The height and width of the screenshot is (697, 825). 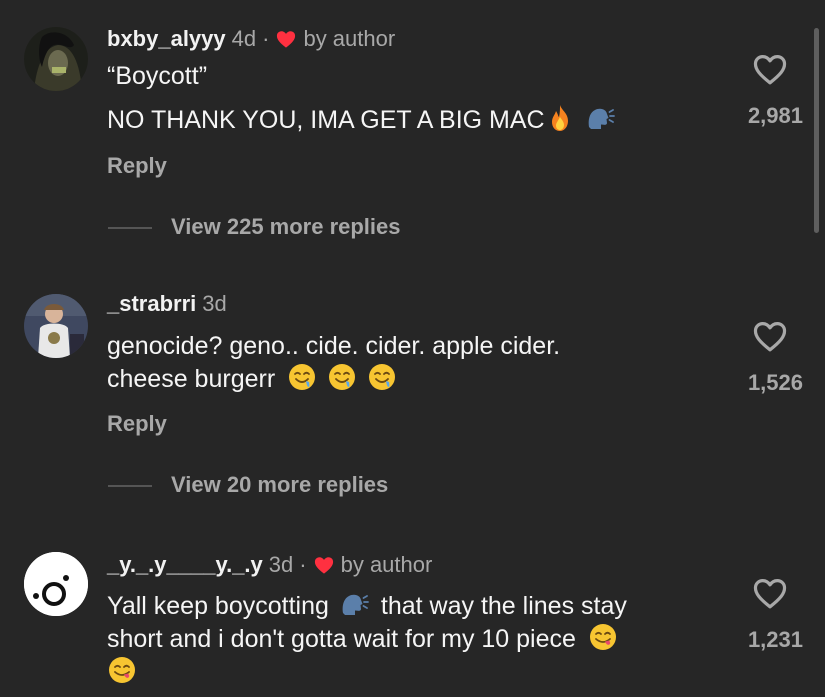 What do you see at coordinates (503, 606) in the screenshot?
I see `comment-line: that way the lines stay` at bounding box center [503, 606].